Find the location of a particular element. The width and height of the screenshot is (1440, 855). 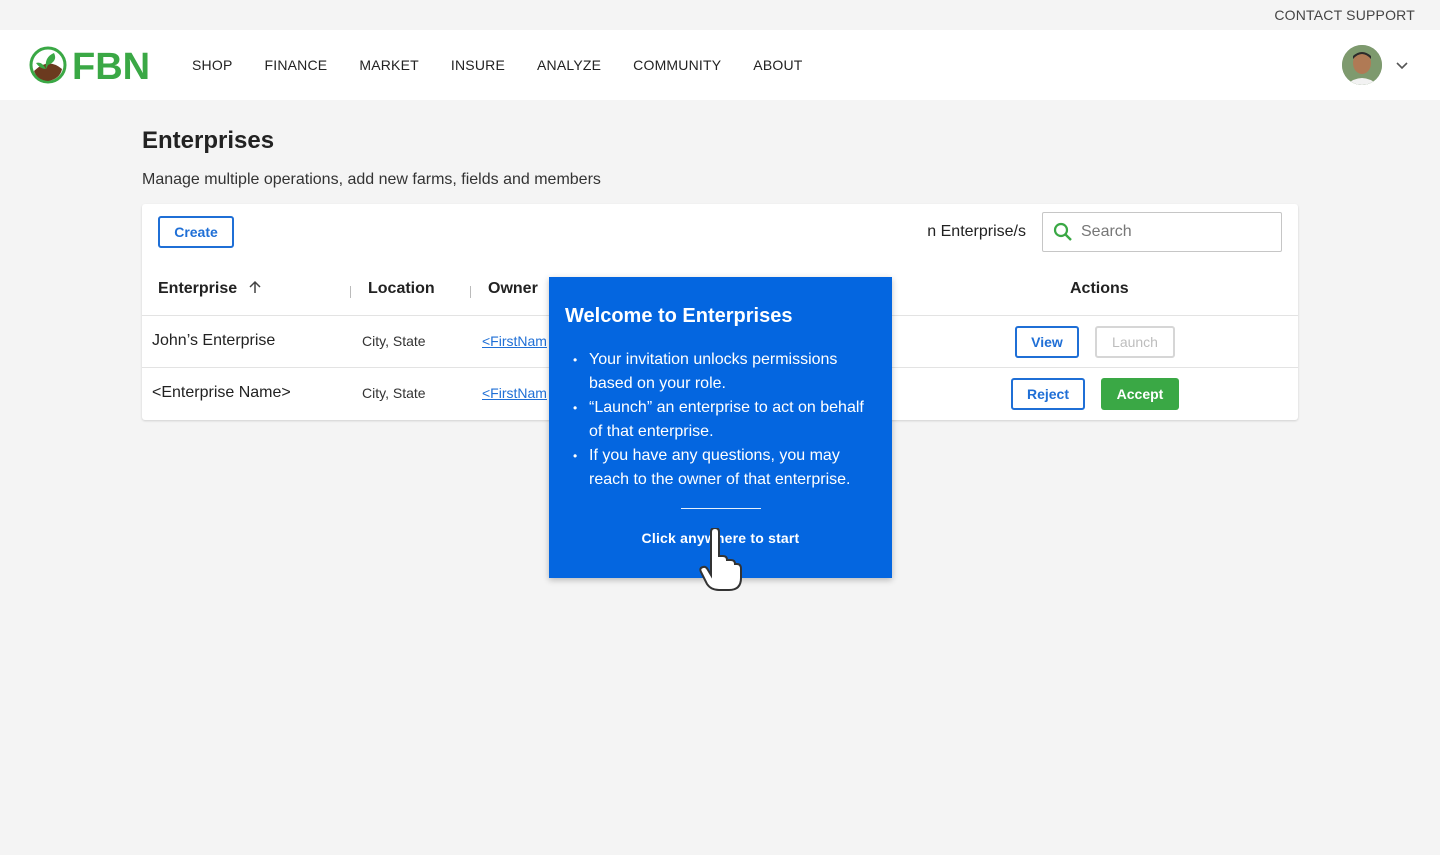

nav-community: COMMUNITY is located at coordinates (677, 65).